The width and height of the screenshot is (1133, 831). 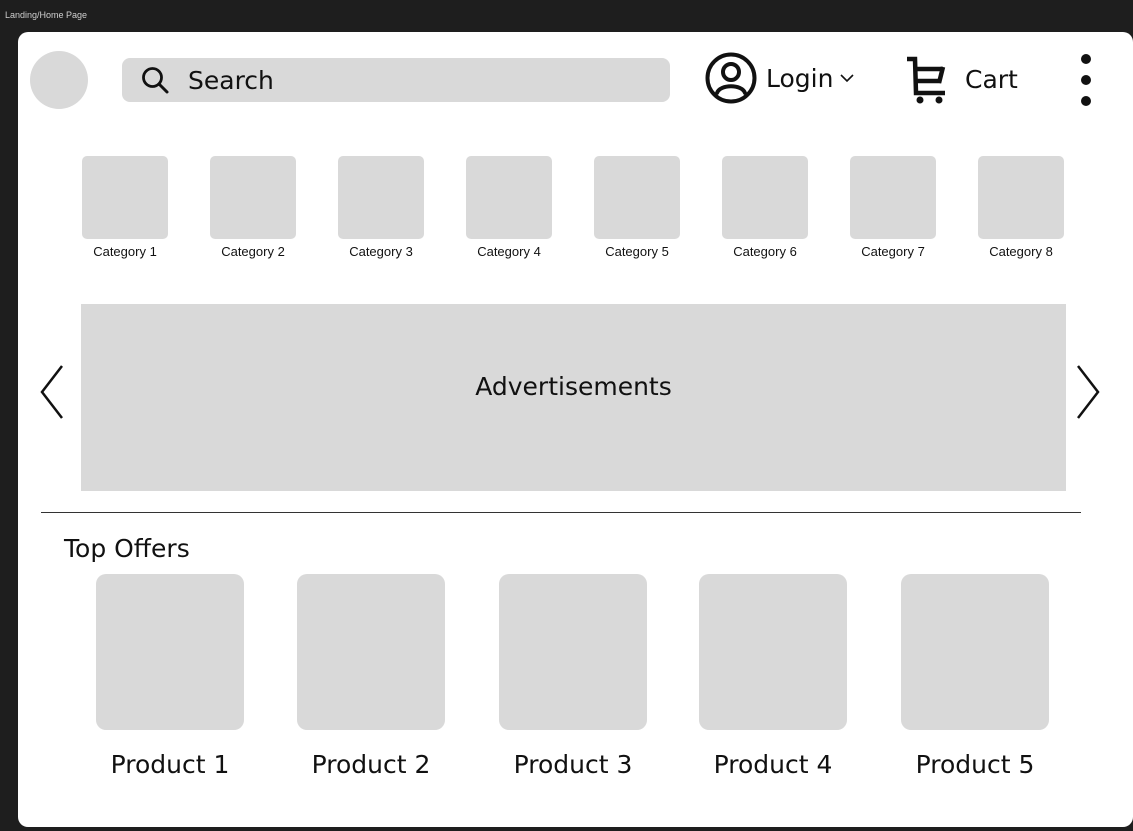 I want to click on category-label: Category 4, so click(x=509, y=251).